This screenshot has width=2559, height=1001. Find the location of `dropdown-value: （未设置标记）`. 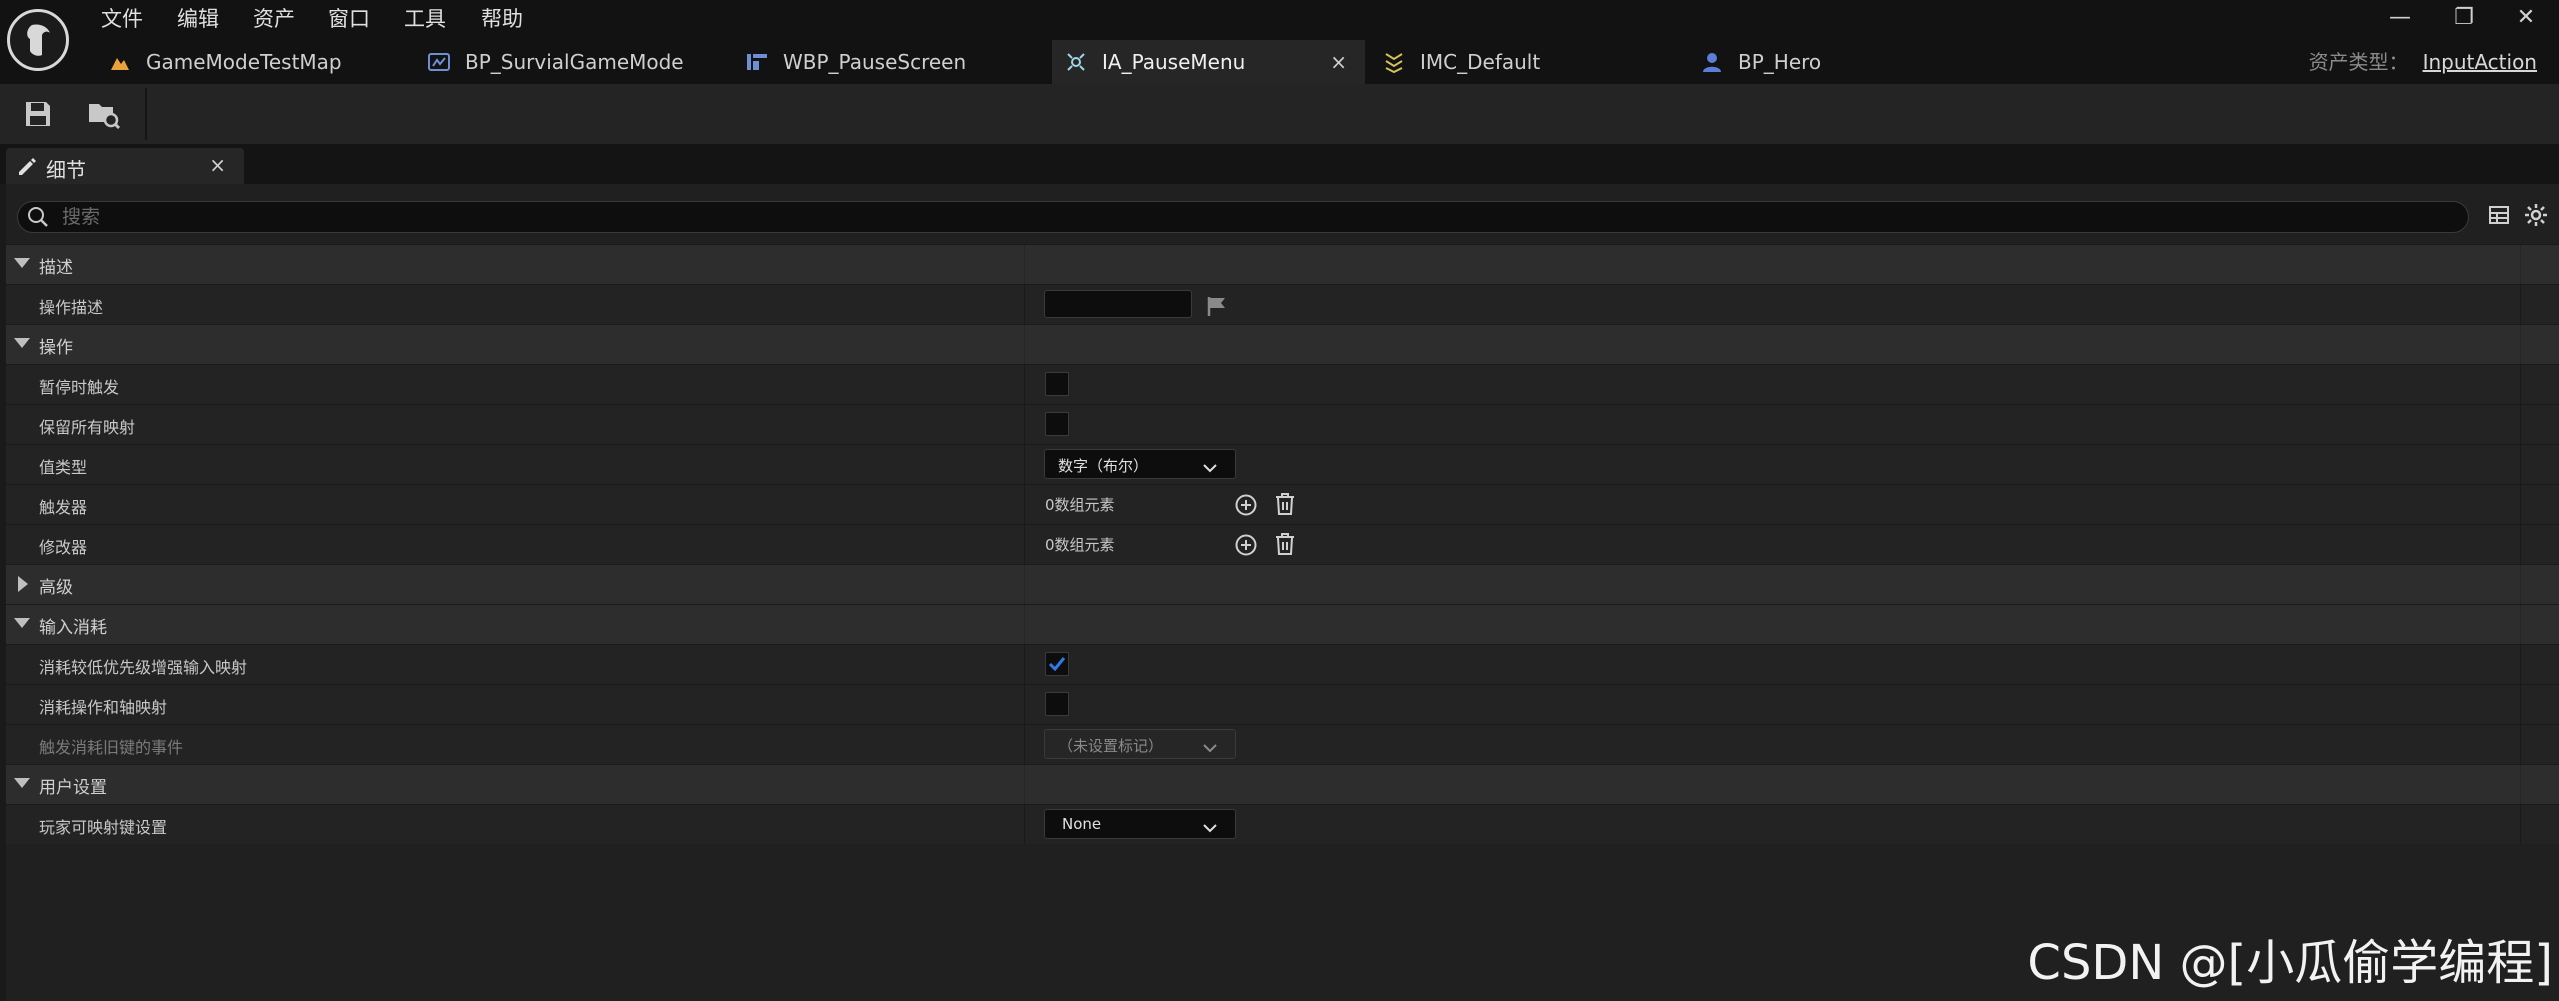

dropdown-value: （未设置标记） is located at coordinates (1111, 746).